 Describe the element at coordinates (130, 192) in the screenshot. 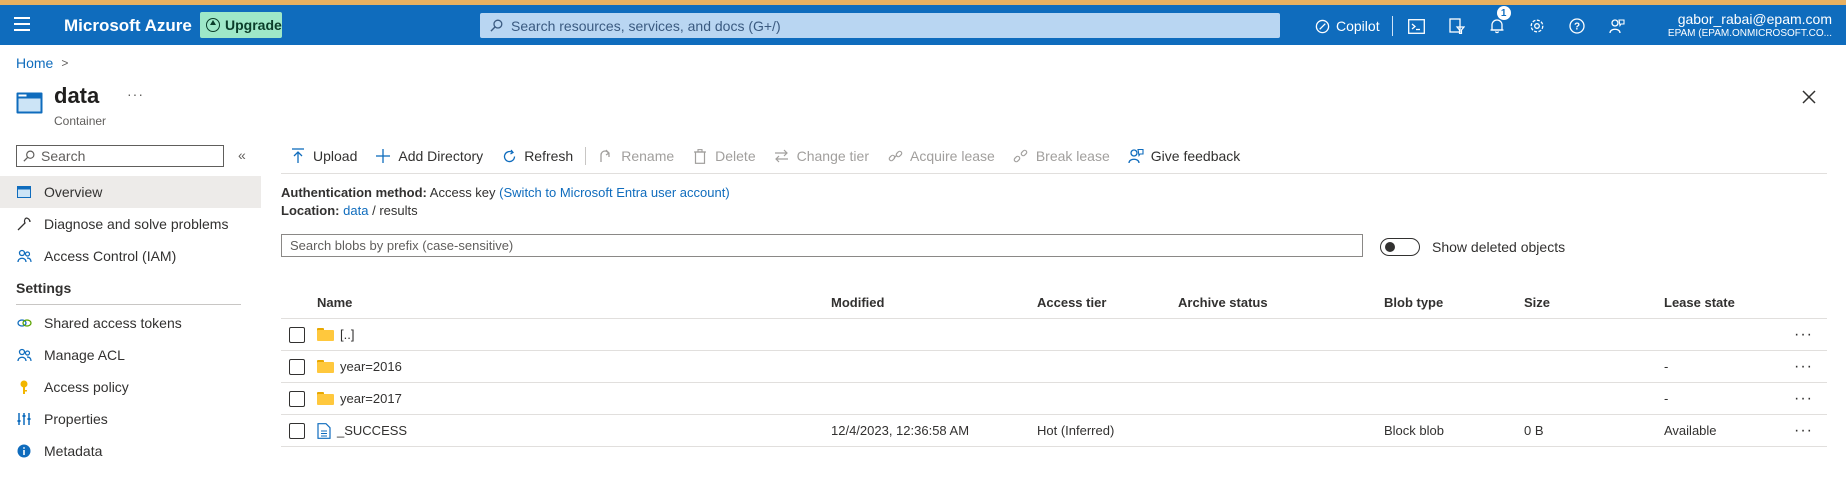

I see `sidebar-item-overview: Overview` at that location.